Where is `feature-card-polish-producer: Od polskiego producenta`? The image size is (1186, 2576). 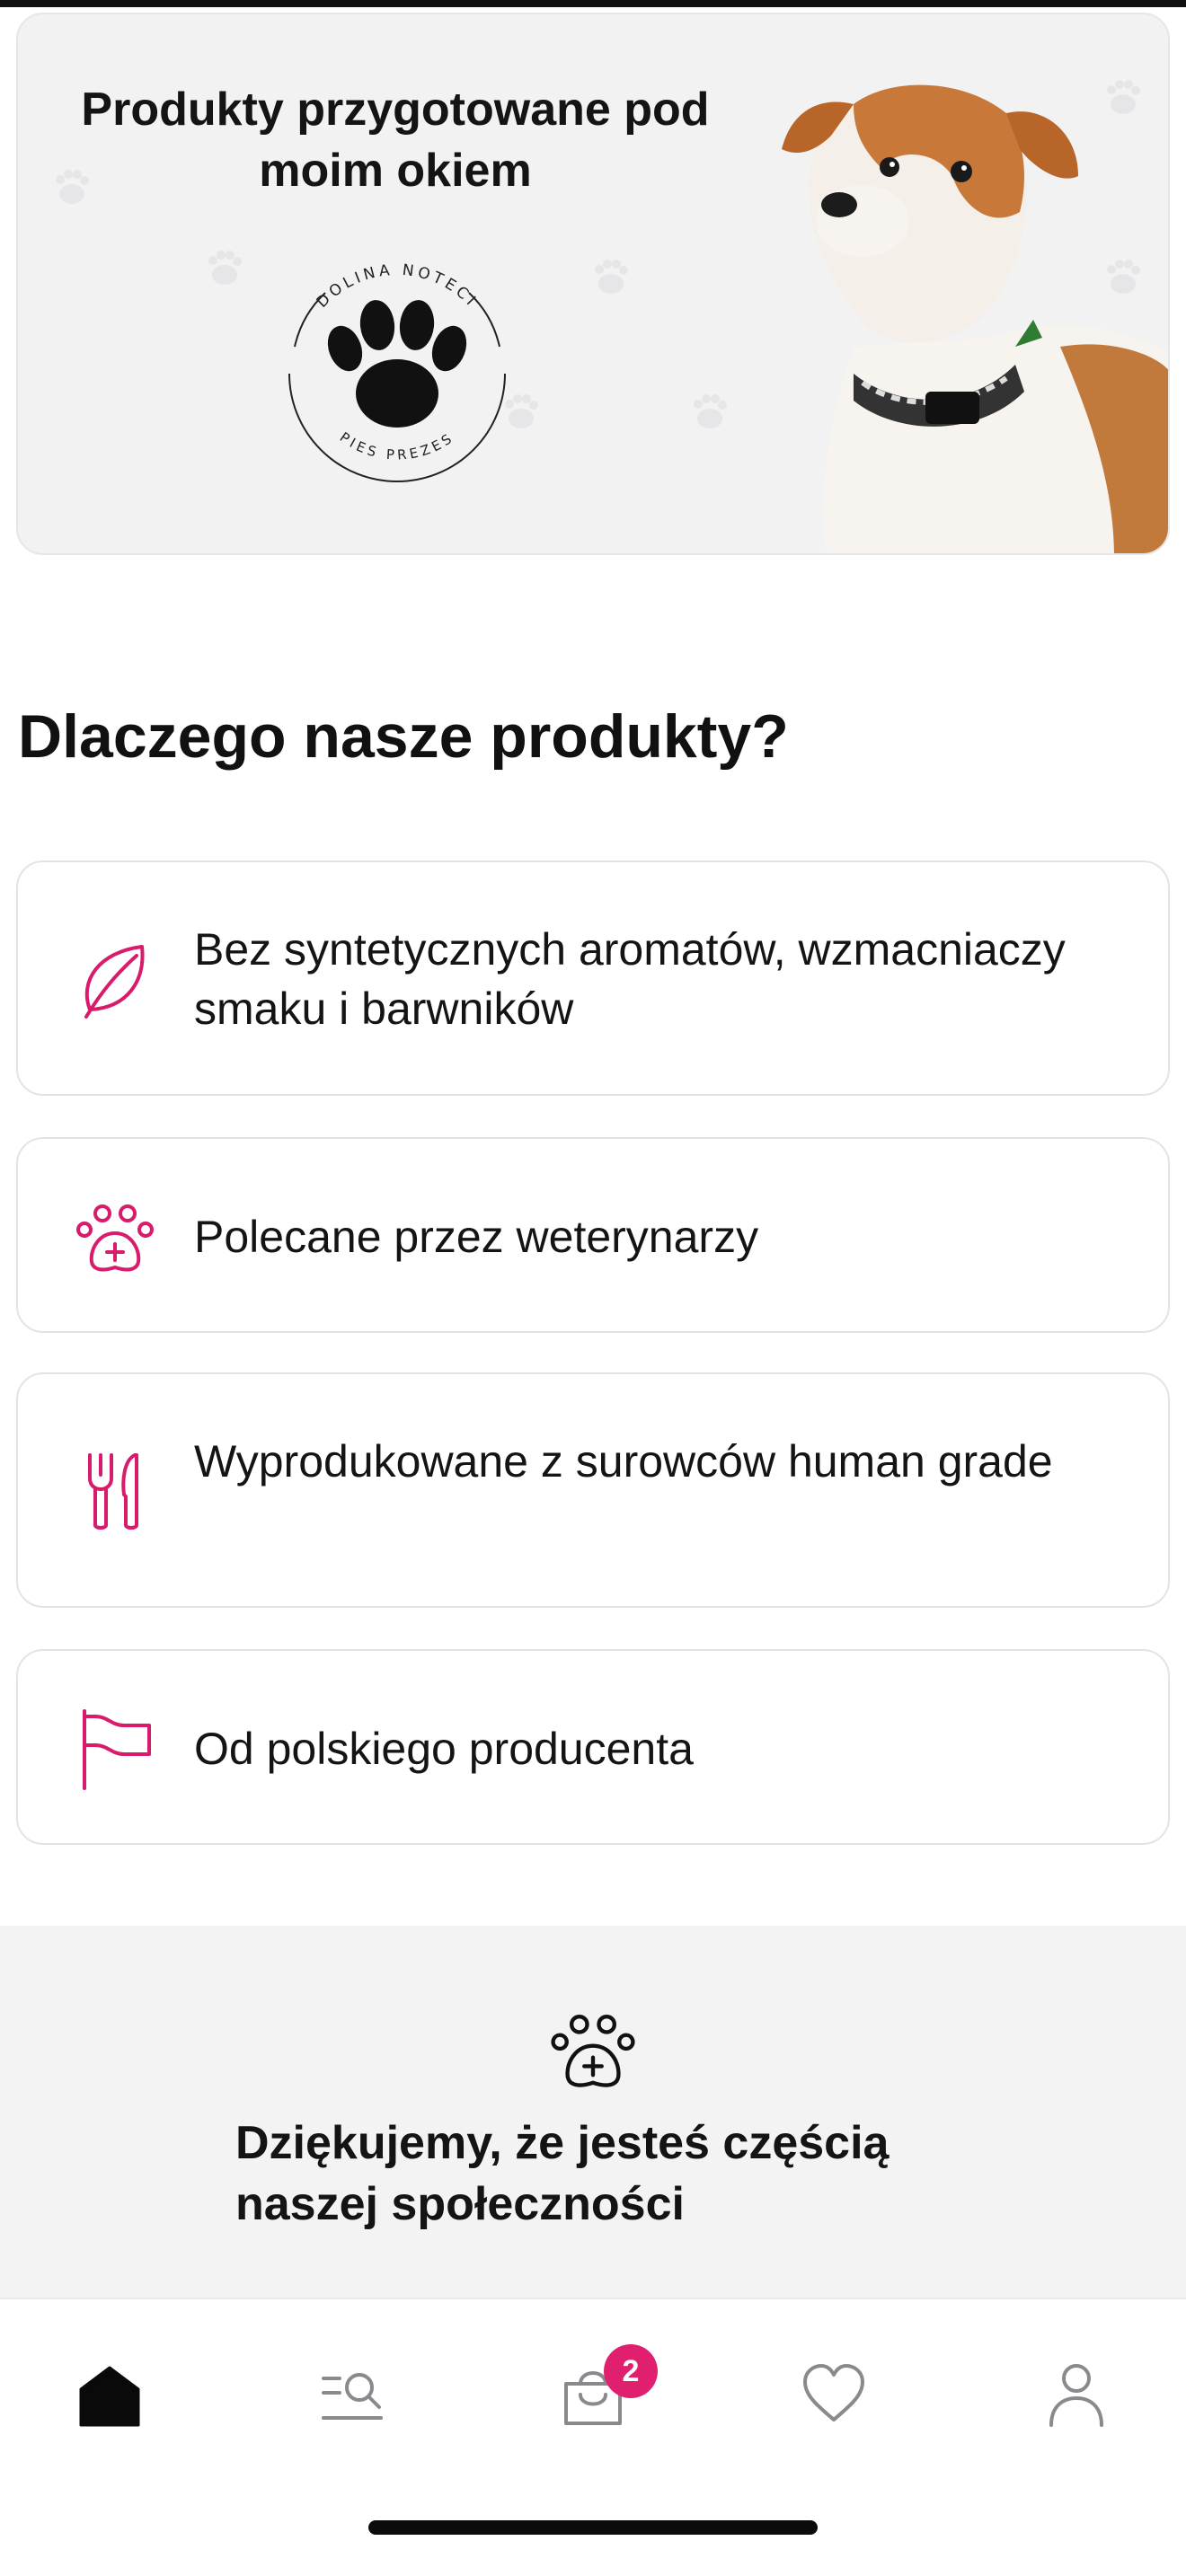 feature-card-polish-producer: Od polskiego producenta is located at coordinates (593, 1747).